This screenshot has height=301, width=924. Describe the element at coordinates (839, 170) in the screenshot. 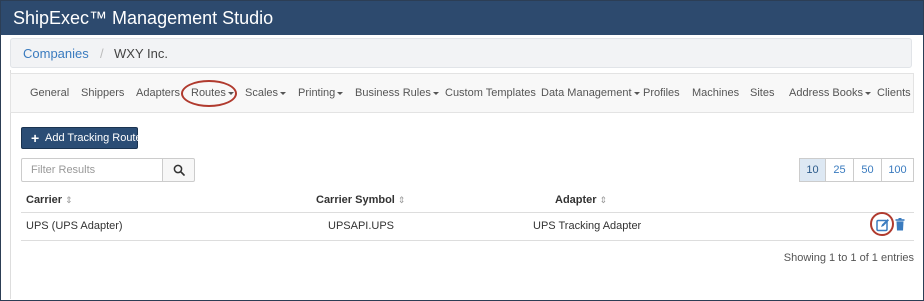

I see `page-size-25: 25` at that location.